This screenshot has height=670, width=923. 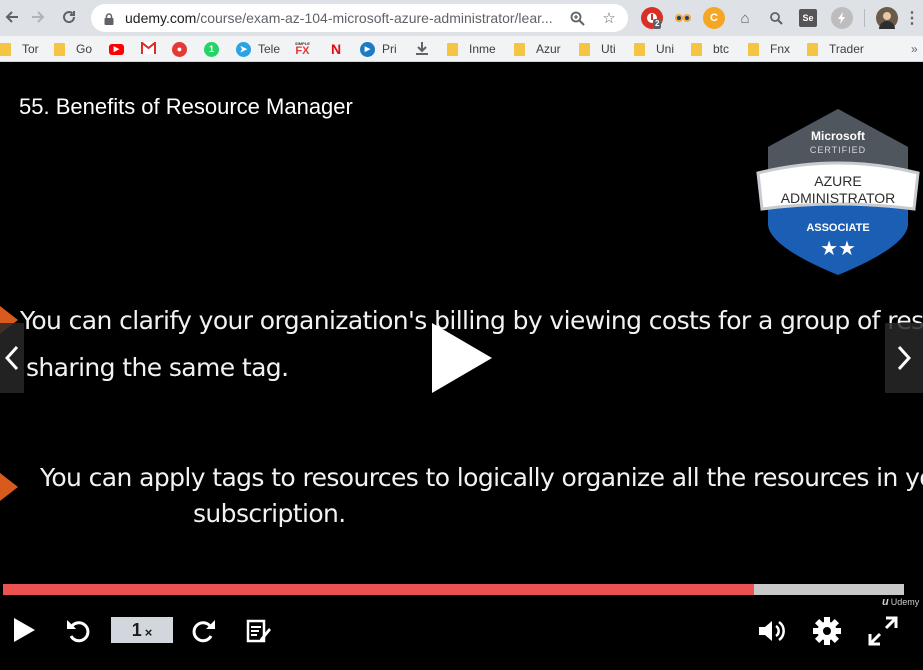 What do you see at coordinates (116, 49) in the screenshot?
I see `youtube-icon: ▶` at bounding box center [116, 49].